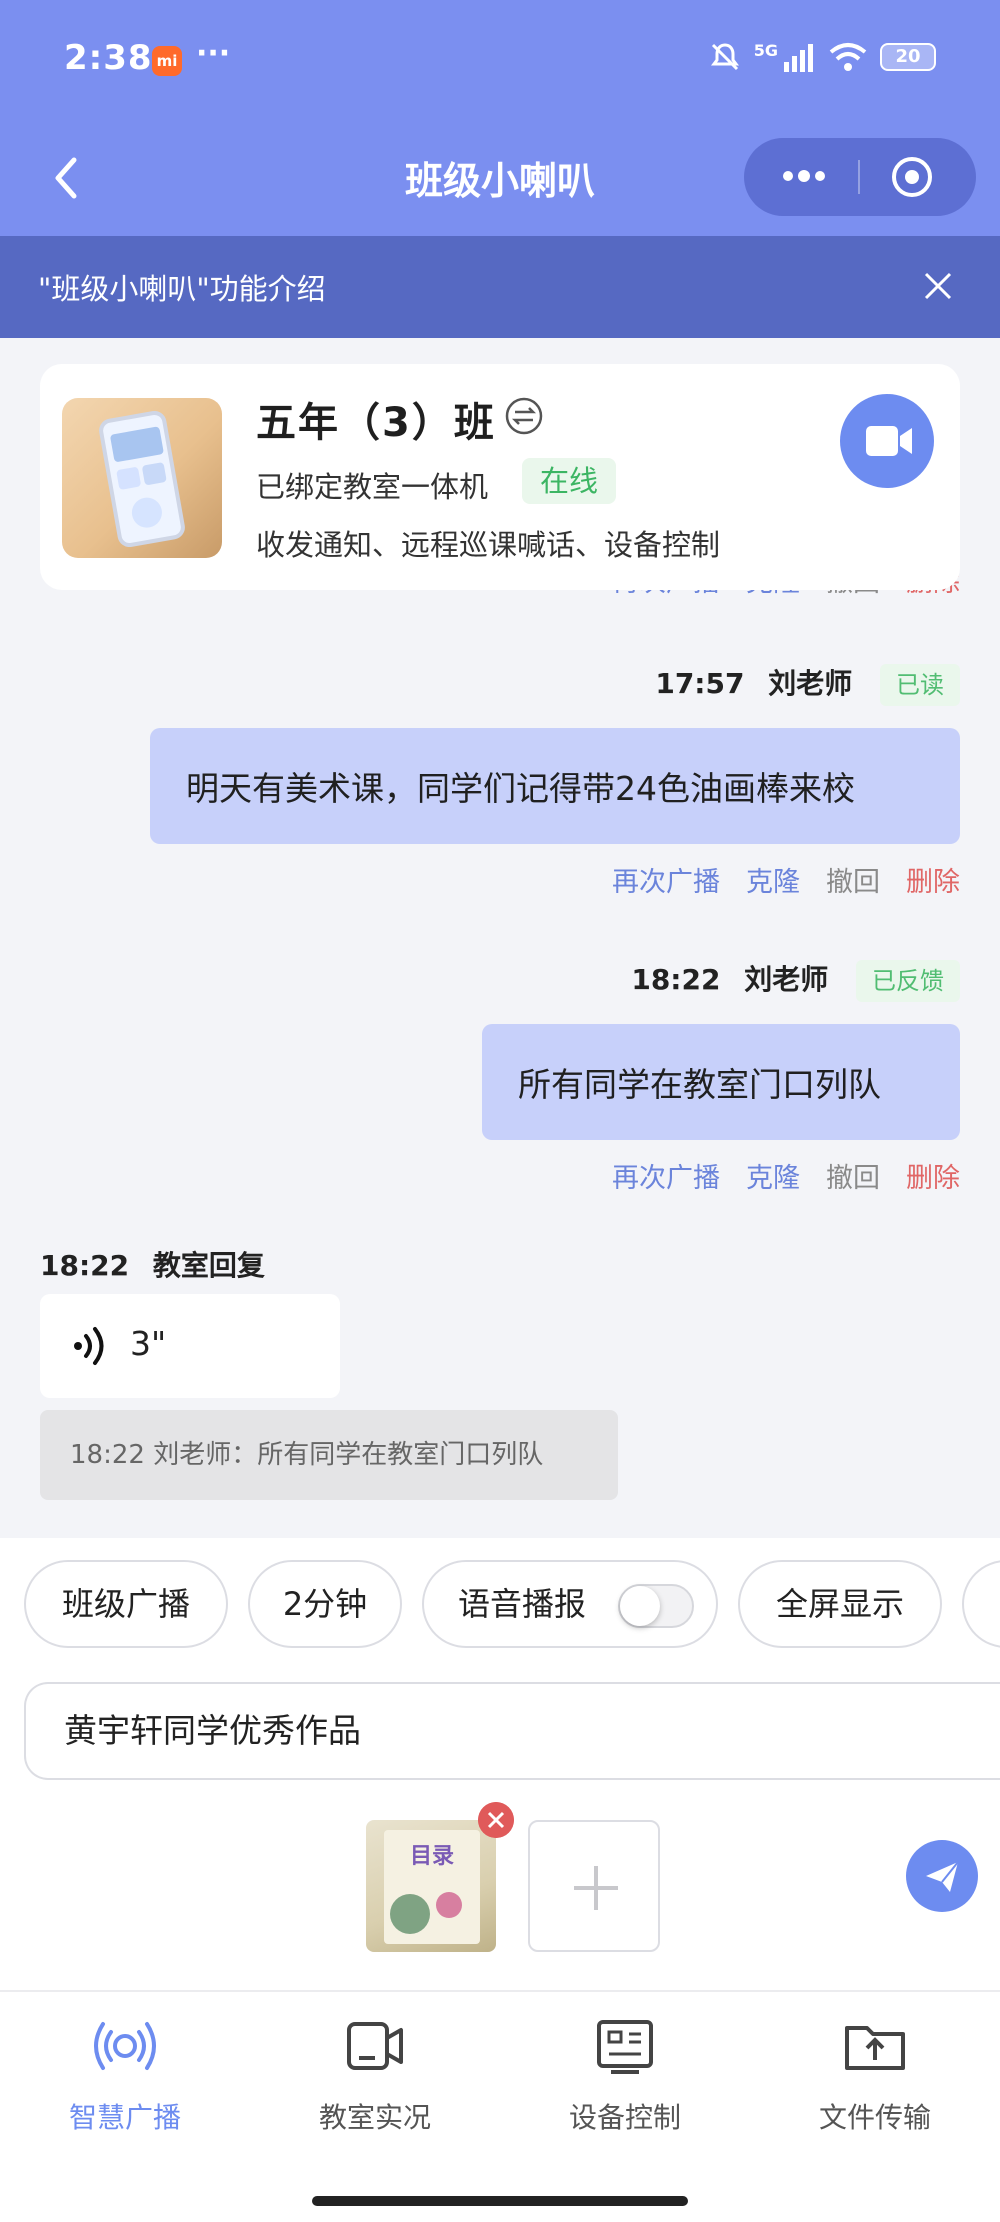 The width and height of the screenshot is (1000, 2222). I want to click on video-camera-icon, so click(889, 441).